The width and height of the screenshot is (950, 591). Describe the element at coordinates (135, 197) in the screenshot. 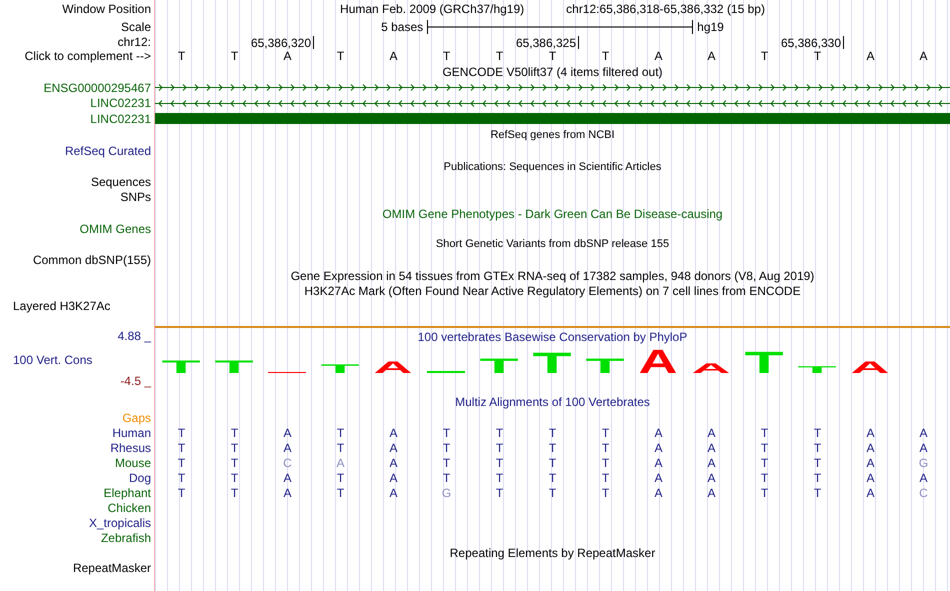

I see `track-label: SNPs` at that location.